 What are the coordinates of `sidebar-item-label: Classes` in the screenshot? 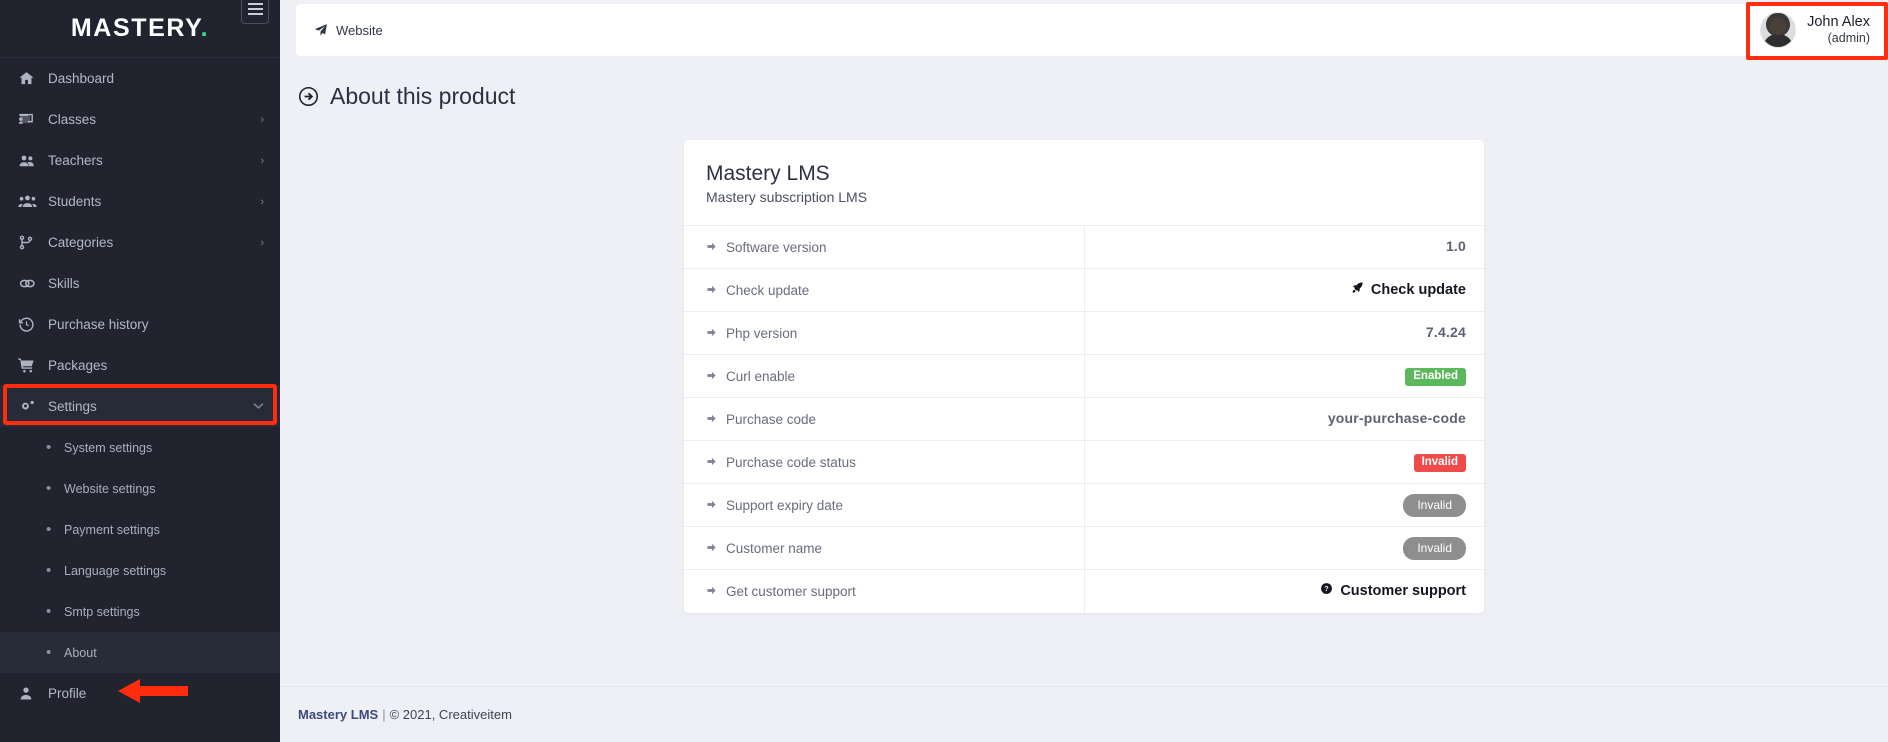 It's located at (72, 119).